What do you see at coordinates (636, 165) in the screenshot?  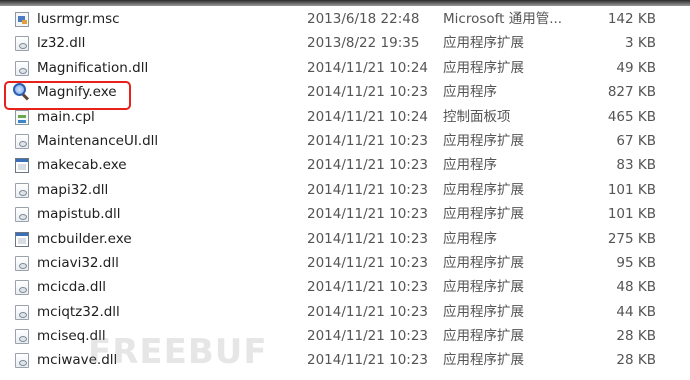 I see `file-size: 83 KB` at bounding box center [636, 165].